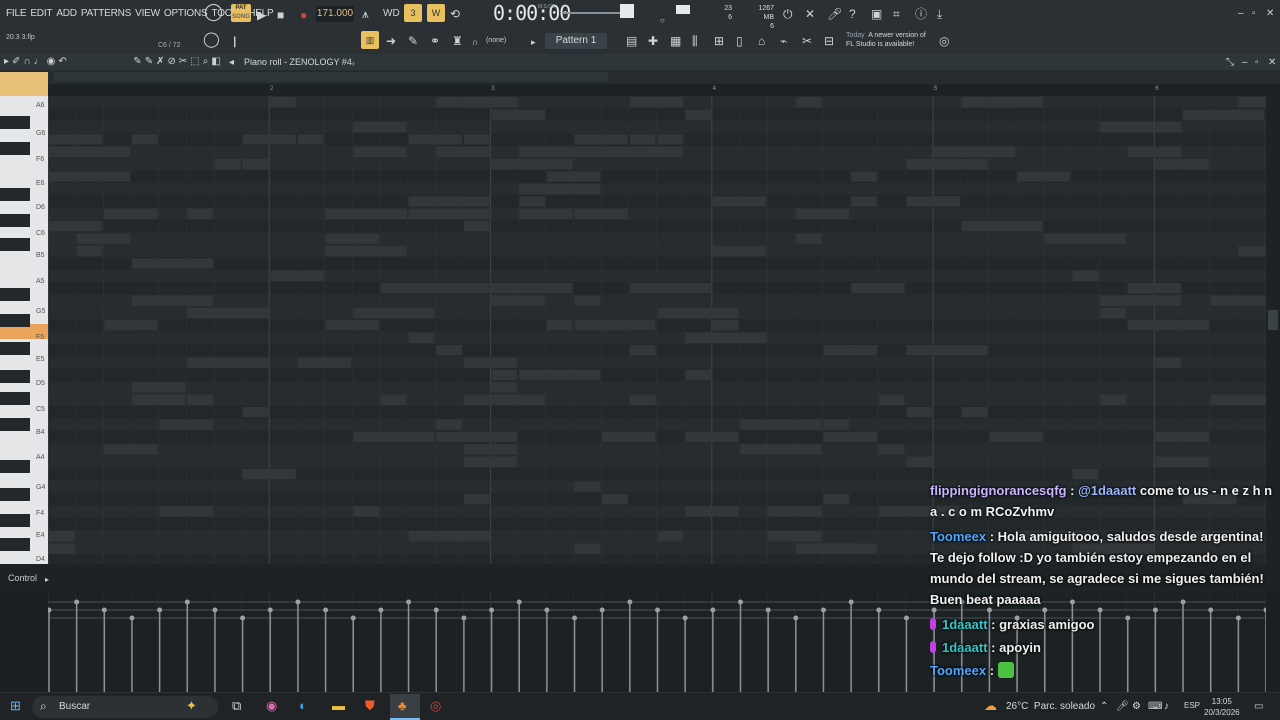  Describe the element at coordinates (435, 41) in the screenshot. I see `link-icon: ⚭` at that location.